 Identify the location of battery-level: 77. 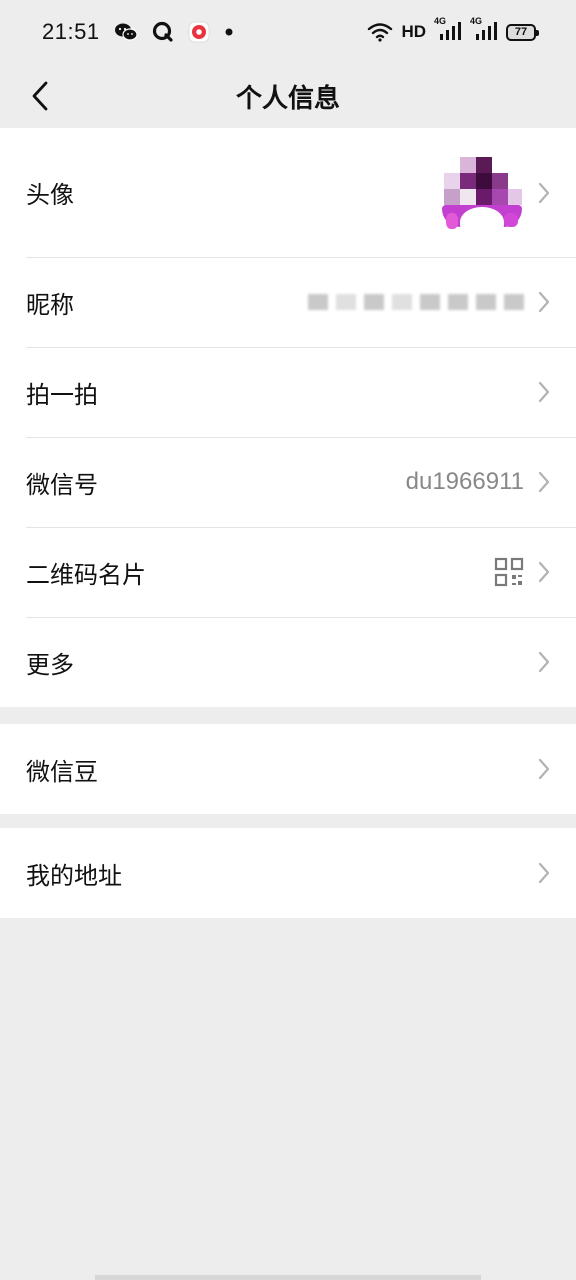
(521, 32).